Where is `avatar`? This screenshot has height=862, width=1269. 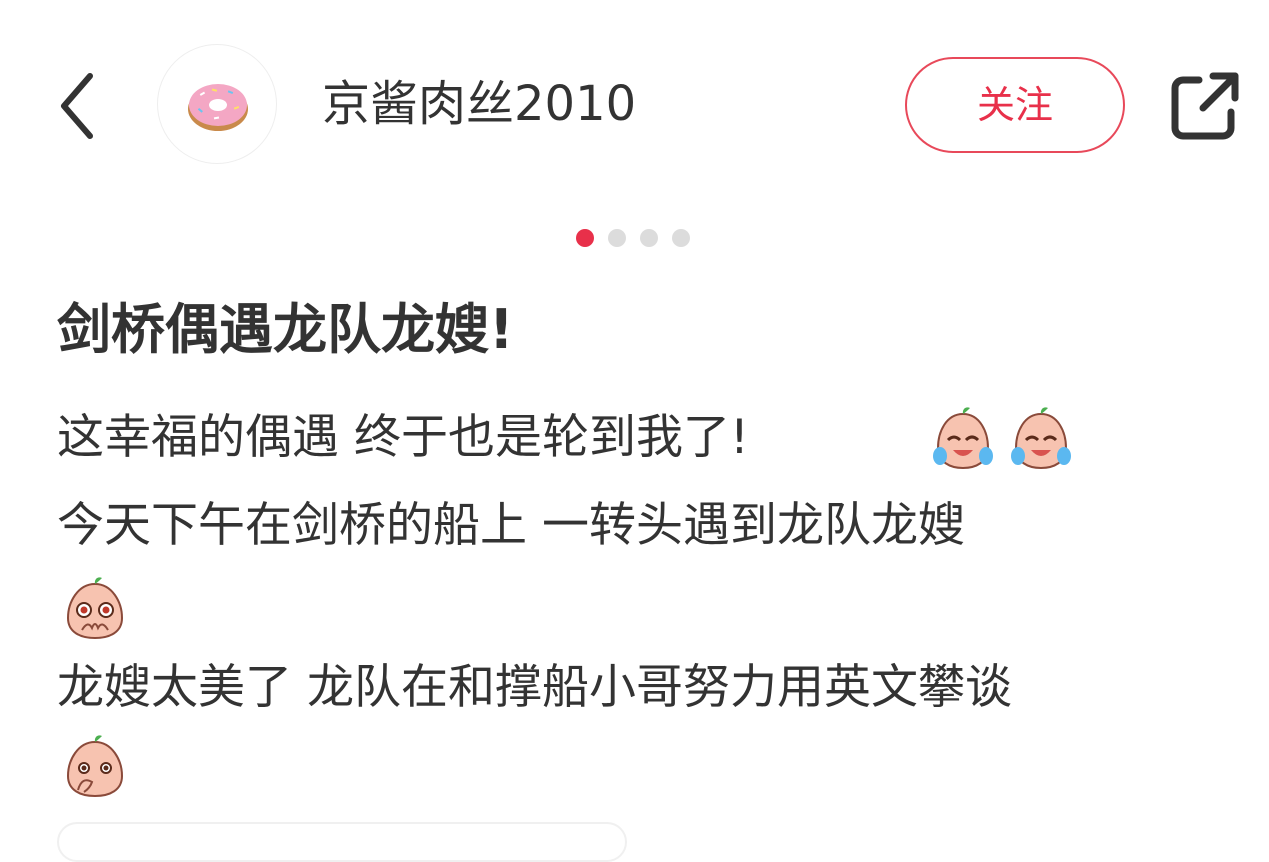 avatar is located at coordinates (217, 104).